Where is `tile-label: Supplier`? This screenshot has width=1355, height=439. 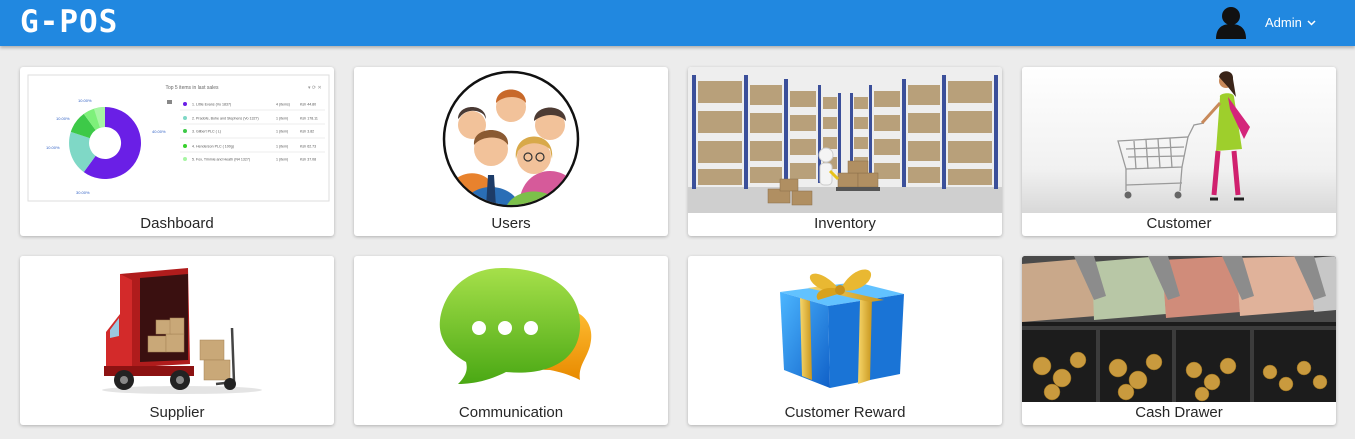 tile-label: Supplier is located at coordinates (177, 412).